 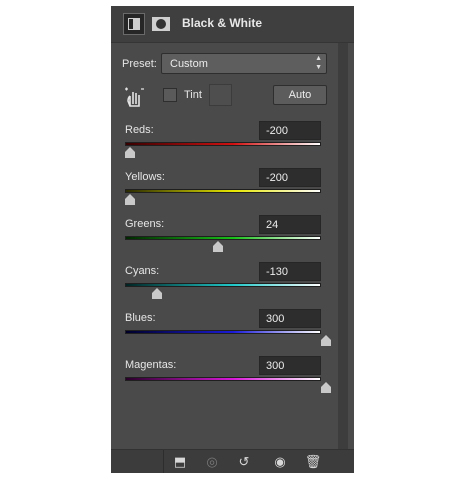 I want to click on slider-label: Magentas:, so click(x=151, y=365).